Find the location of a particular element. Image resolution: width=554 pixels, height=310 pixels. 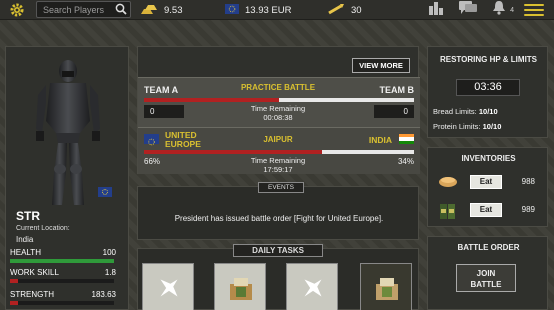

strength-value: 183.63 is located at coordinates (103, 294).